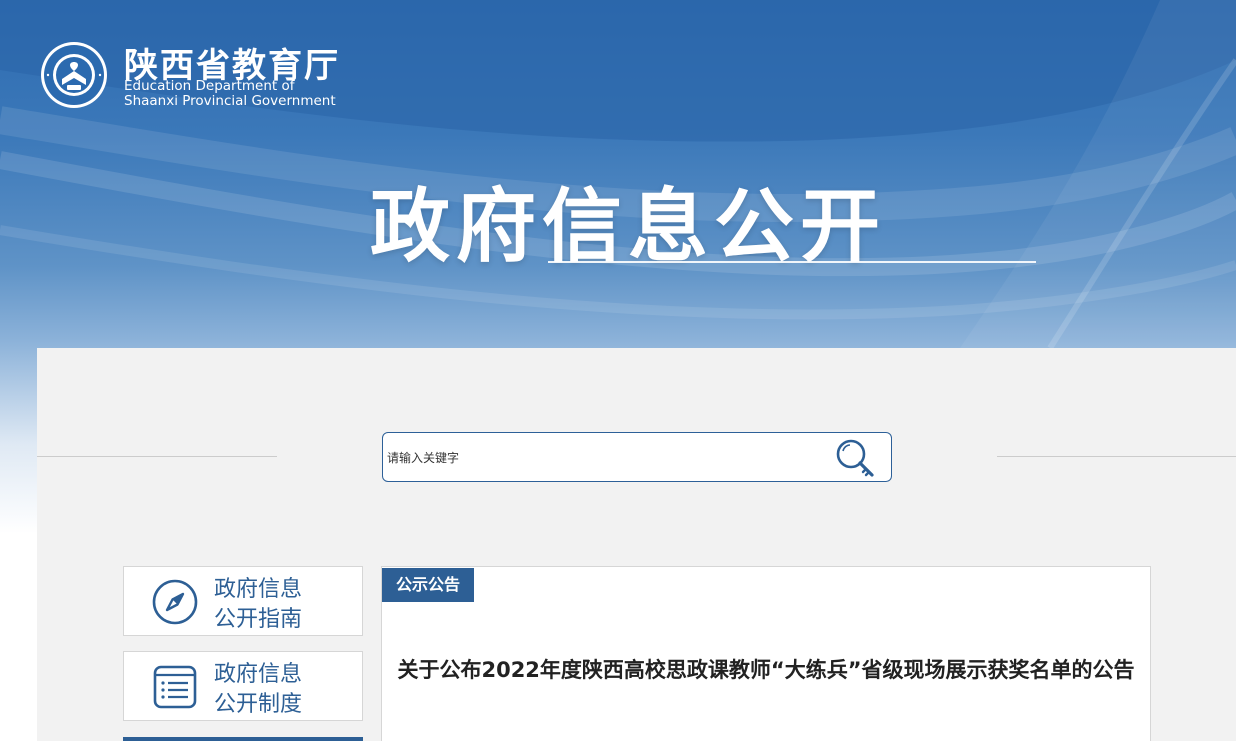  What do you see at coordinates (602, 458) in the screenshot?
I see `search-input` at bounding box center [602, 458].